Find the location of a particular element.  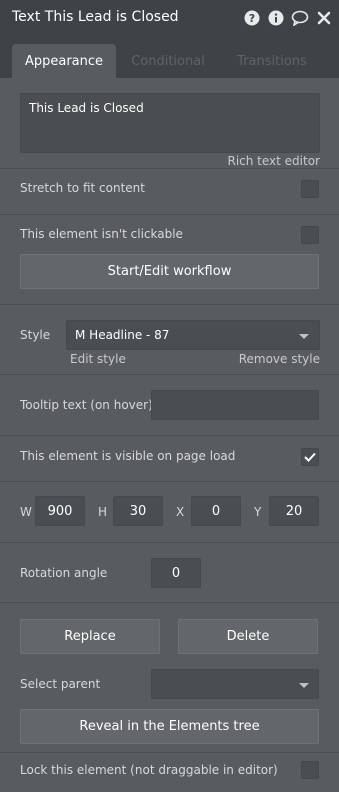

start-edit-workflow-button: Start/Edit workflow is located at coordinates (169, 271).